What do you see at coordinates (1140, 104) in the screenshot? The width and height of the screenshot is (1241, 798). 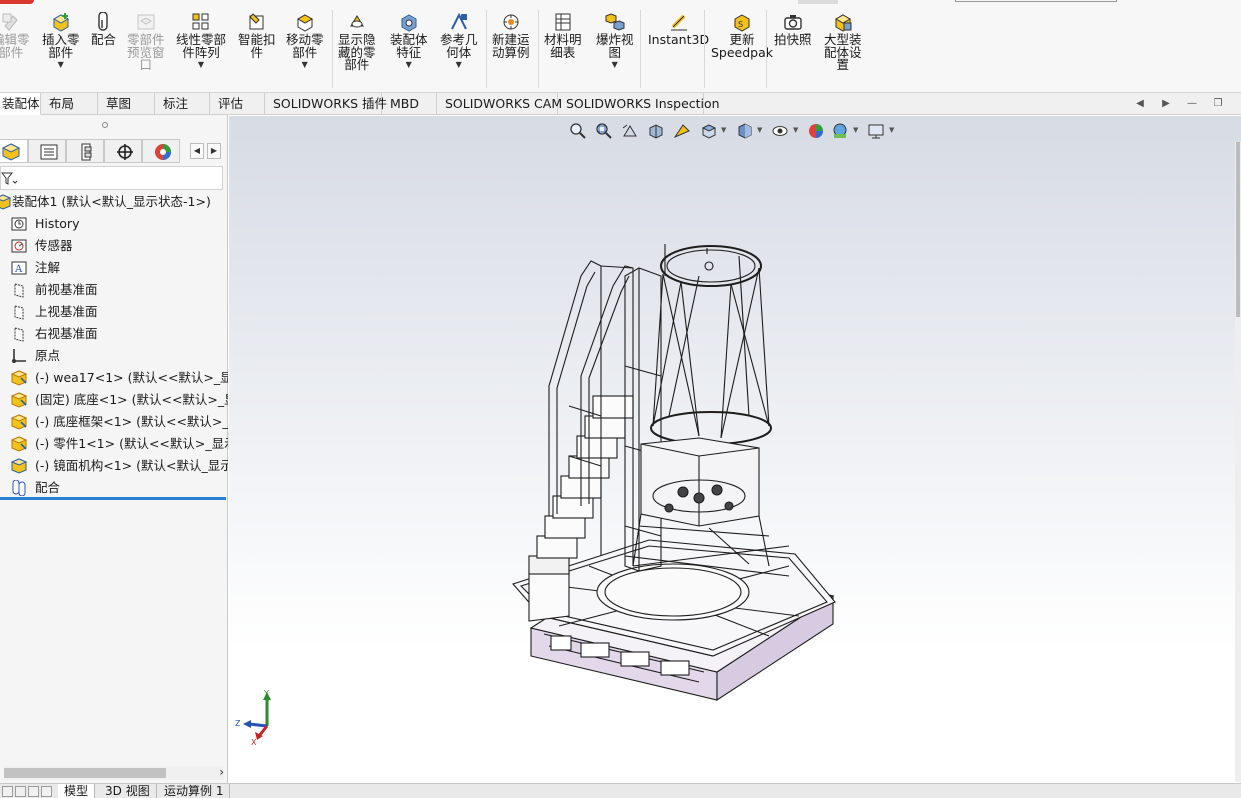 I see `prev-window-icon: ◀` at bounding box center [1140, 104].